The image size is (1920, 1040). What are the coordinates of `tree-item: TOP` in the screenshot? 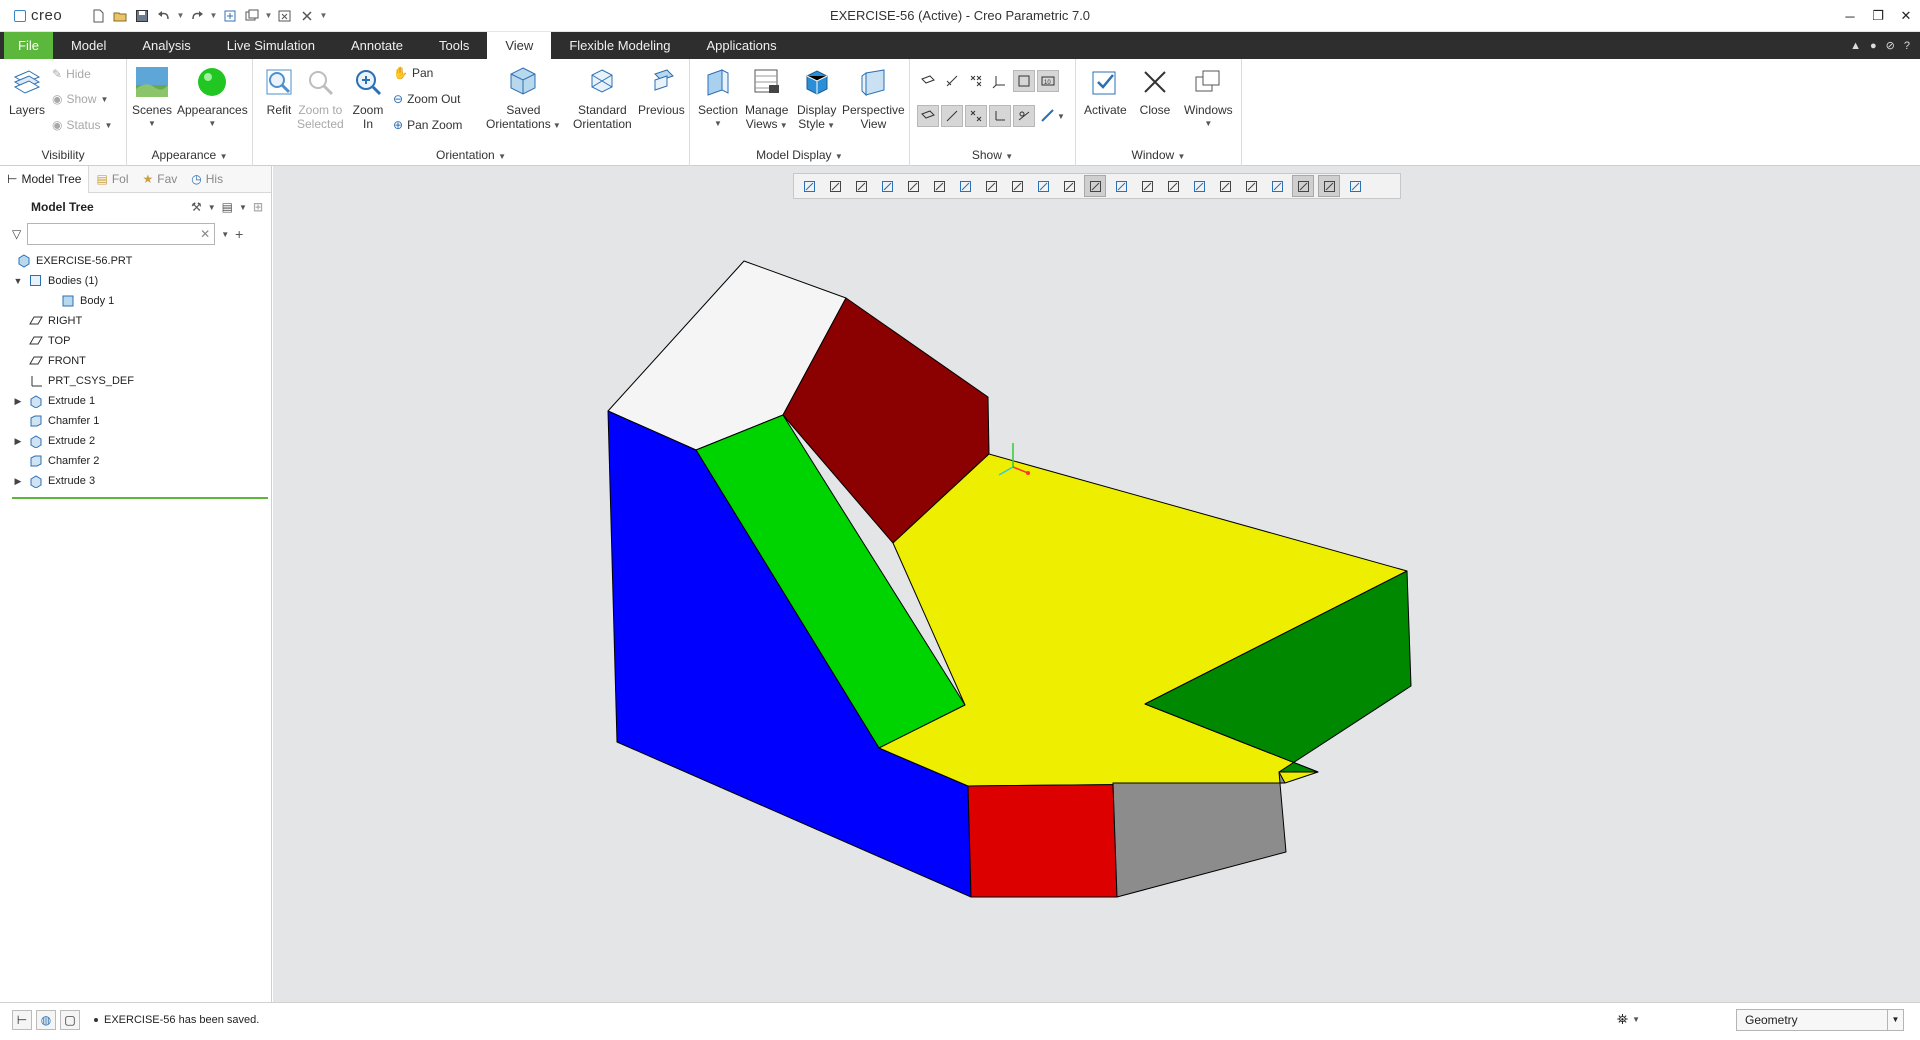 It's located at (135, 341).